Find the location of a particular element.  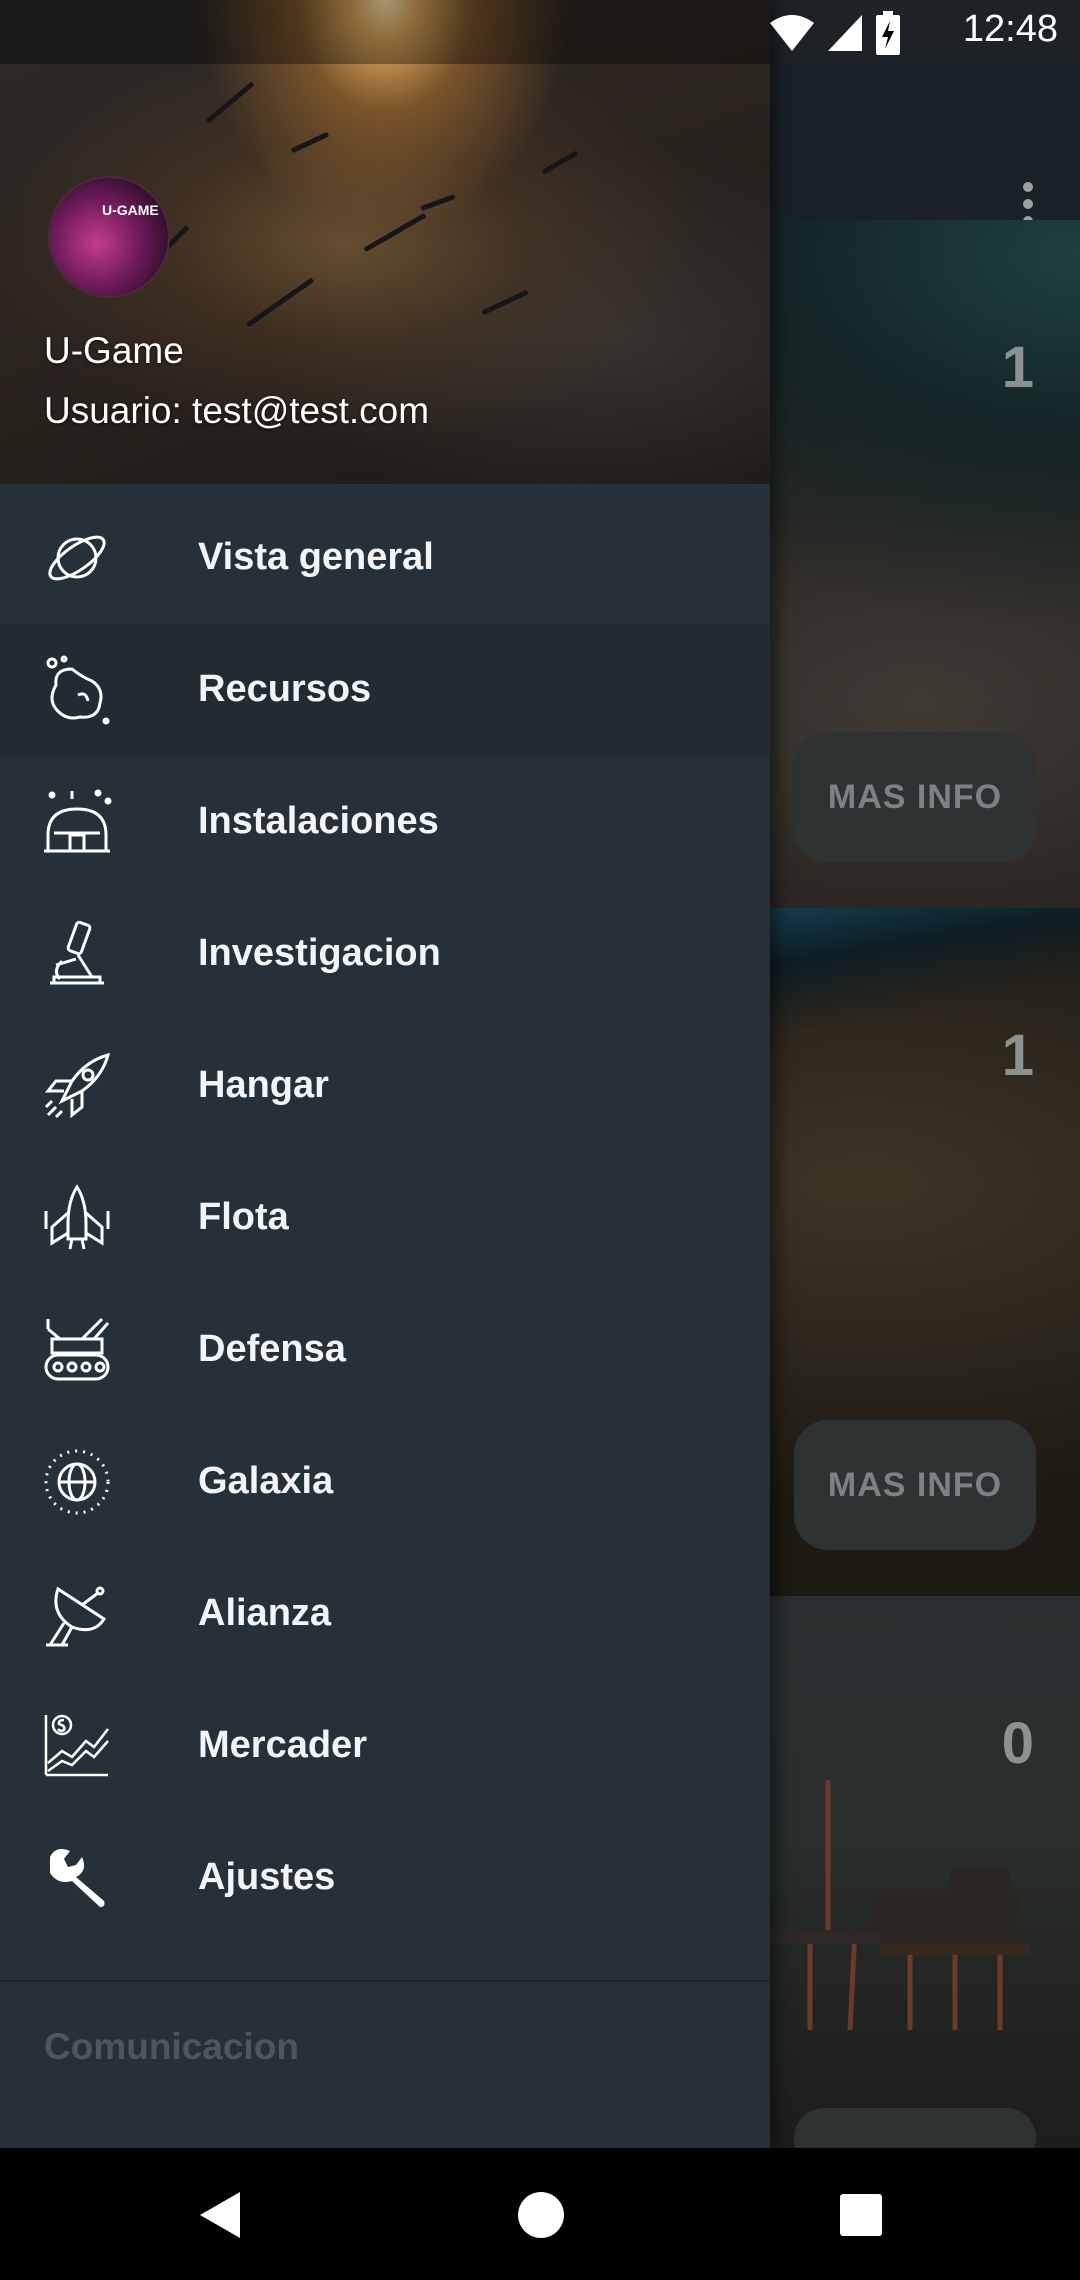

status-icons is located at coordinates (835, 33).